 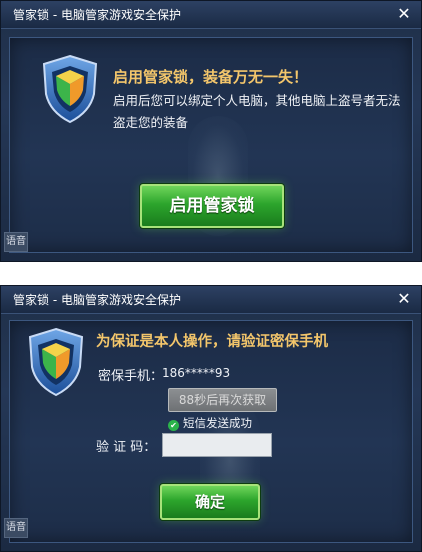 What do you see at coordinates (211, 77) in the screenshot?
I see `headline: 启用管家锁，装备万无一失！` at bounding box center [211, 77].